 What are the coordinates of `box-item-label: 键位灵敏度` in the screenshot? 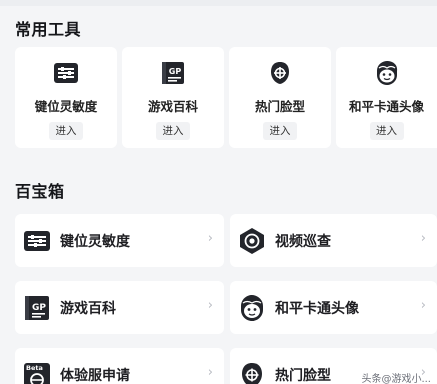 It's located at (95, 242).